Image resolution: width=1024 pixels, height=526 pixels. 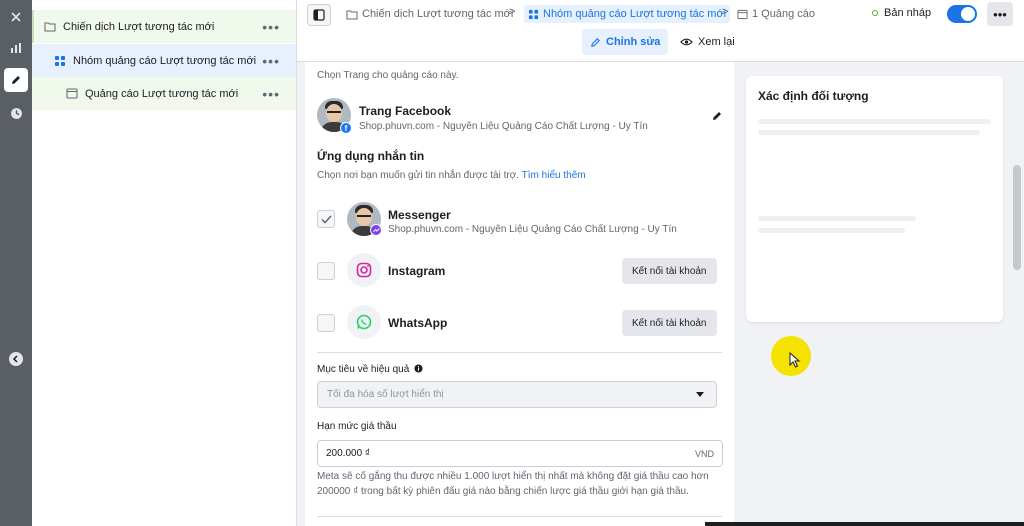 I want to click on messenger-name: Messenger, so click(x=419, y=215).